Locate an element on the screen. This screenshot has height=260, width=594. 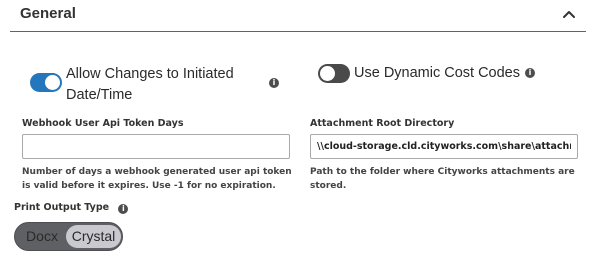
print-option-docx: Docx is located at coordinates (42, 236).